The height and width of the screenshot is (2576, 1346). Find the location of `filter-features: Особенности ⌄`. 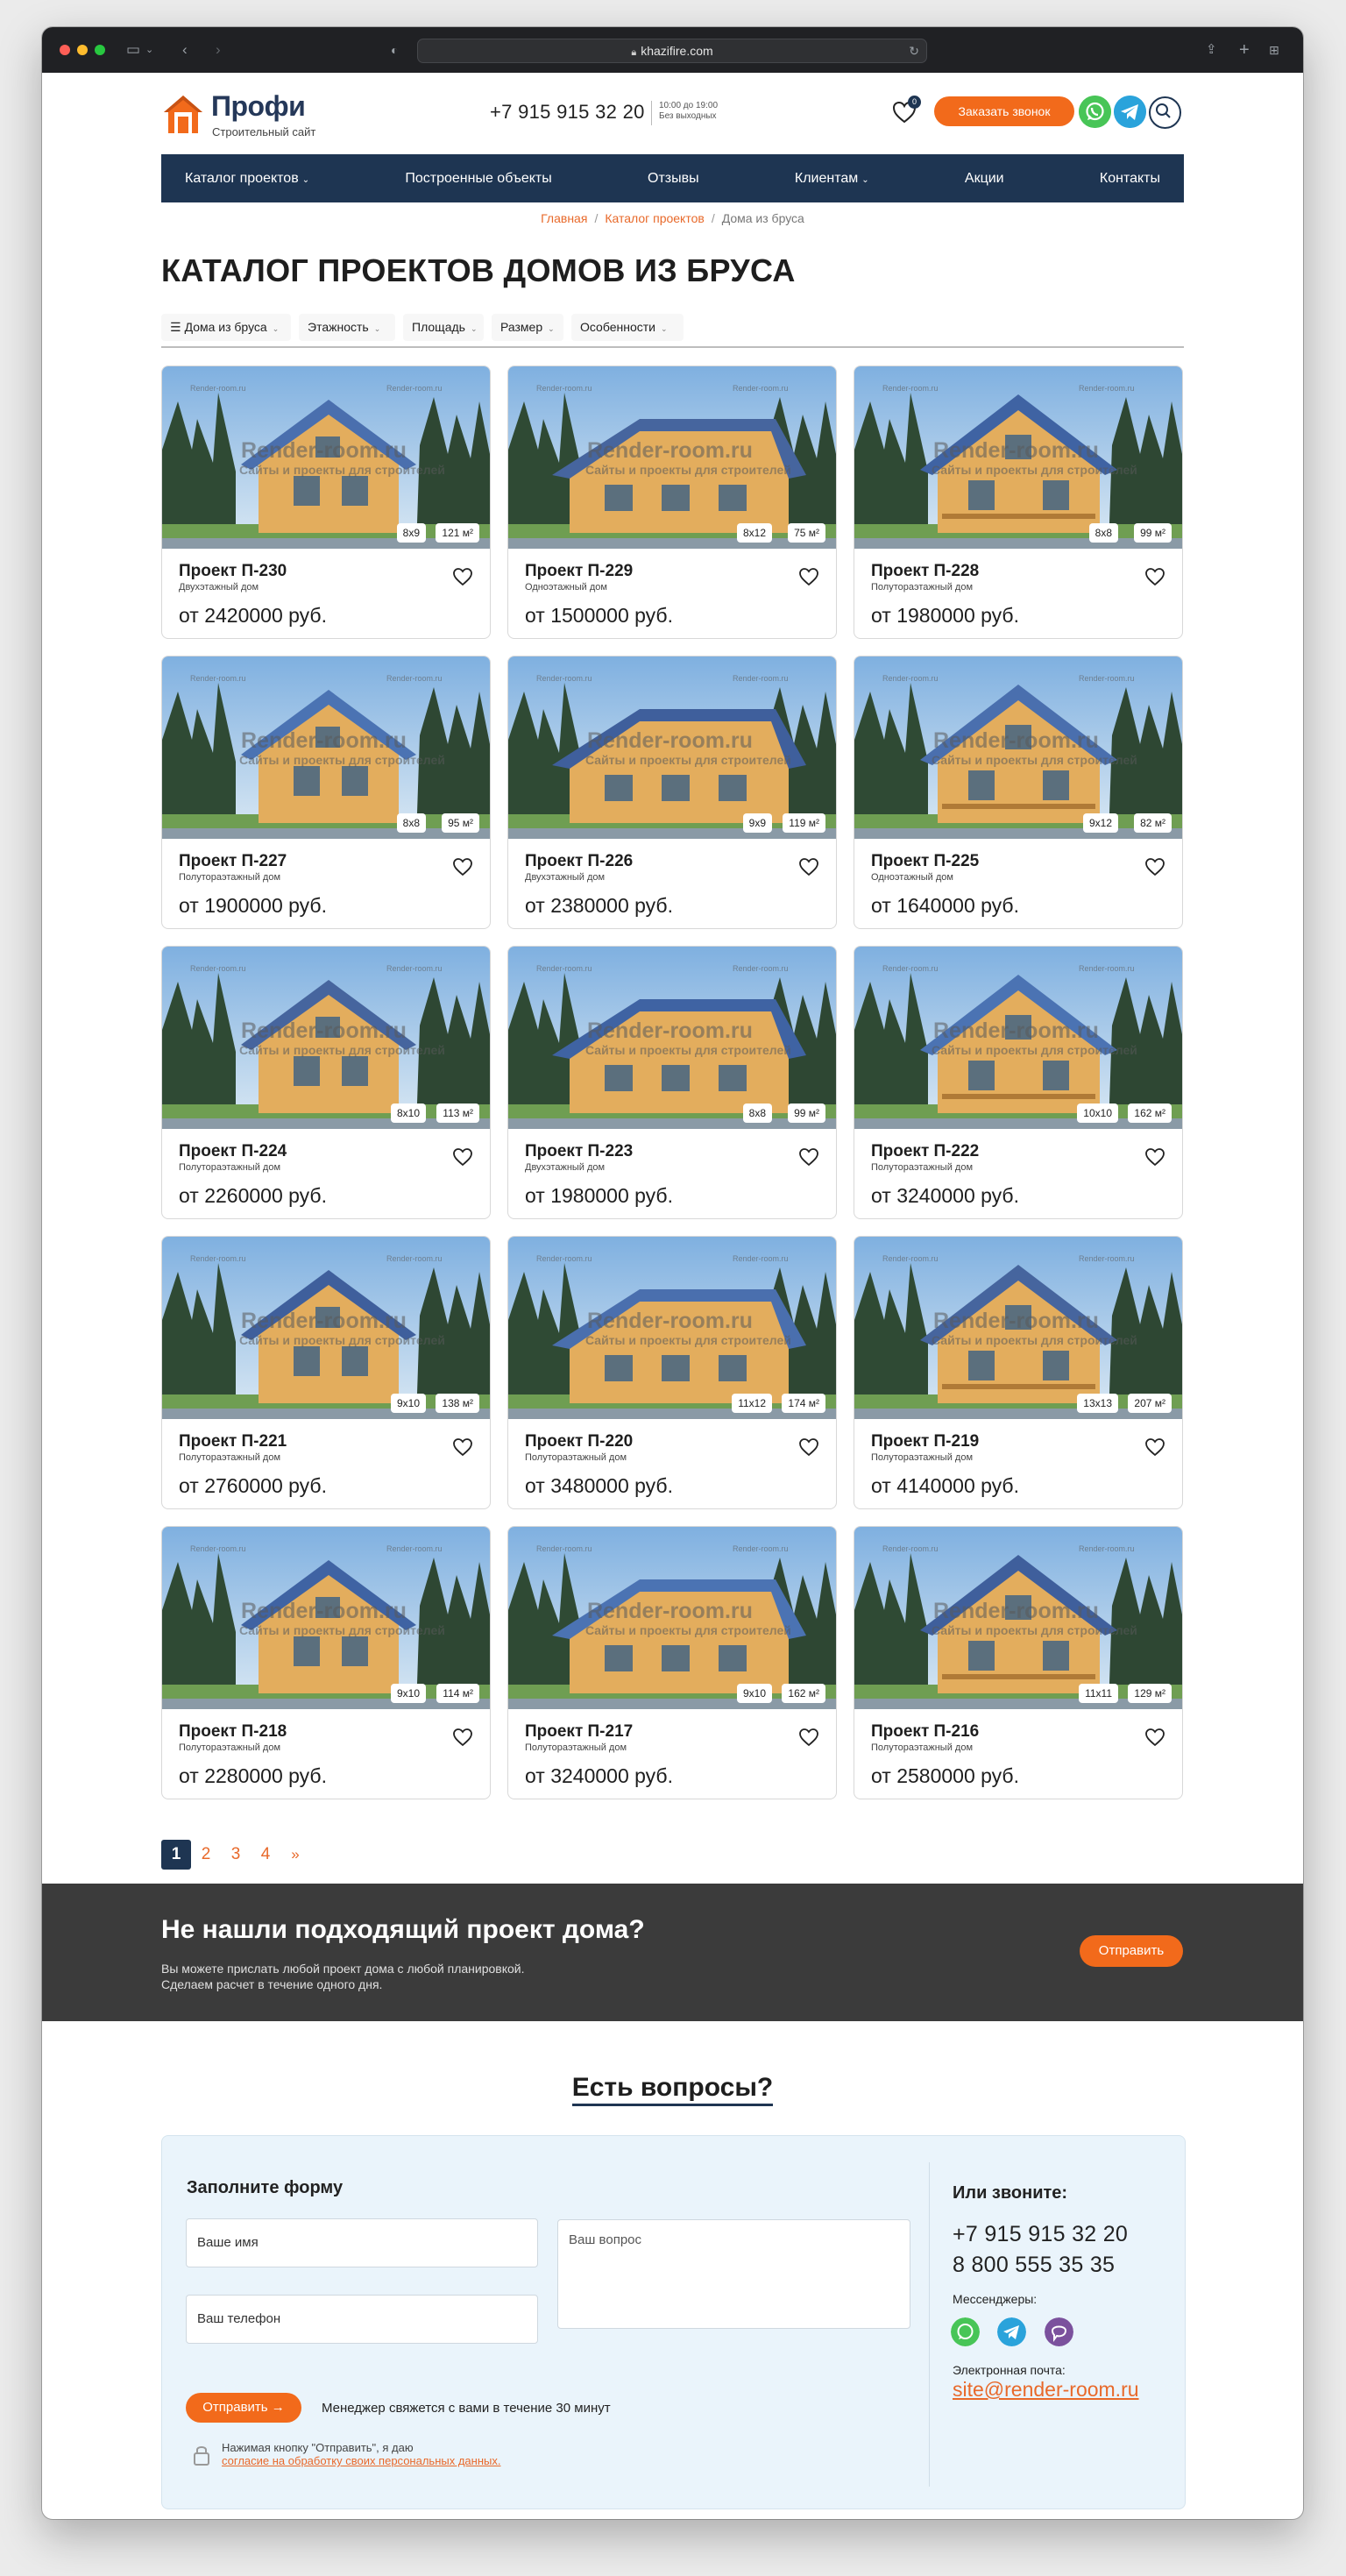

filter-features: Особенности ⌄ is located at coordinates (627, 327).